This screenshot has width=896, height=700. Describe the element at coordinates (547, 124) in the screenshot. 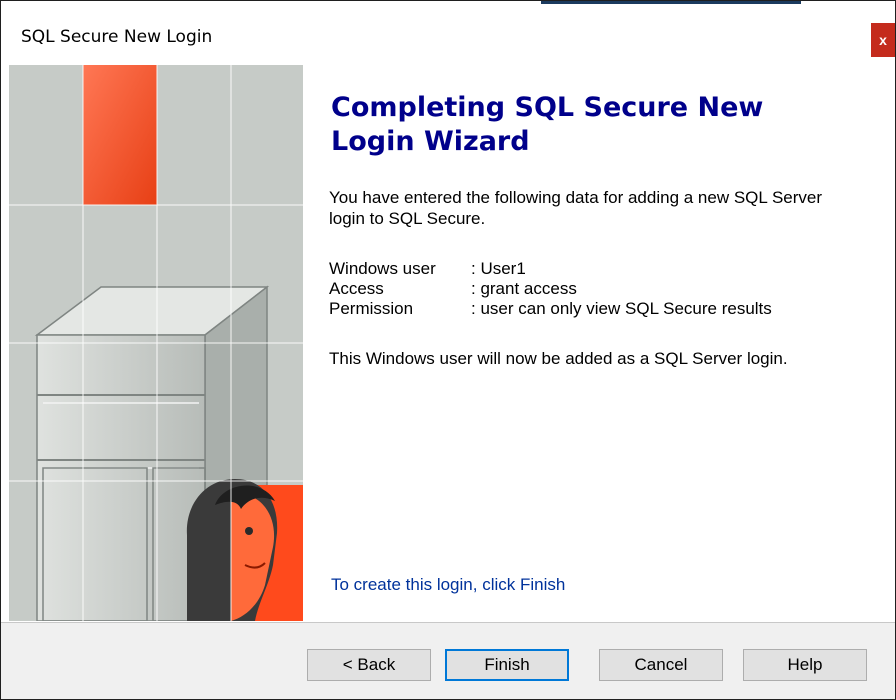

I see `page-title: Completing SQL Secure New Login Wizard` at that location.